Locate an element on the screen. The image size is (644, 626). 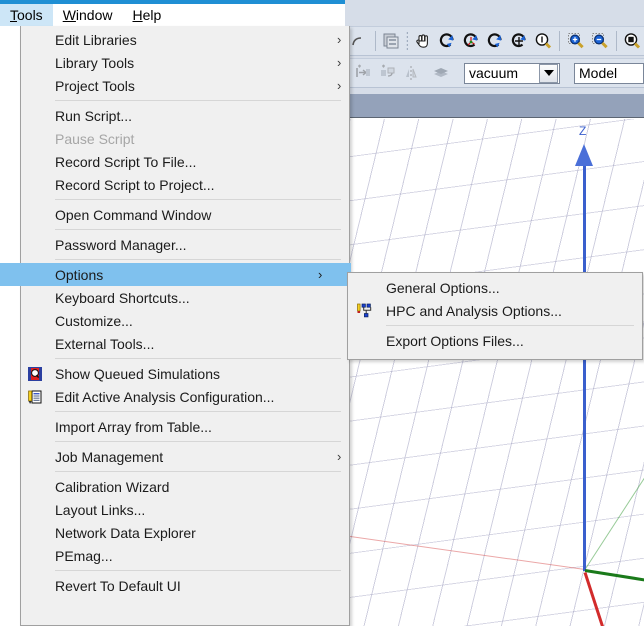
undo-arc-icon is located at coordinates (359, 41).